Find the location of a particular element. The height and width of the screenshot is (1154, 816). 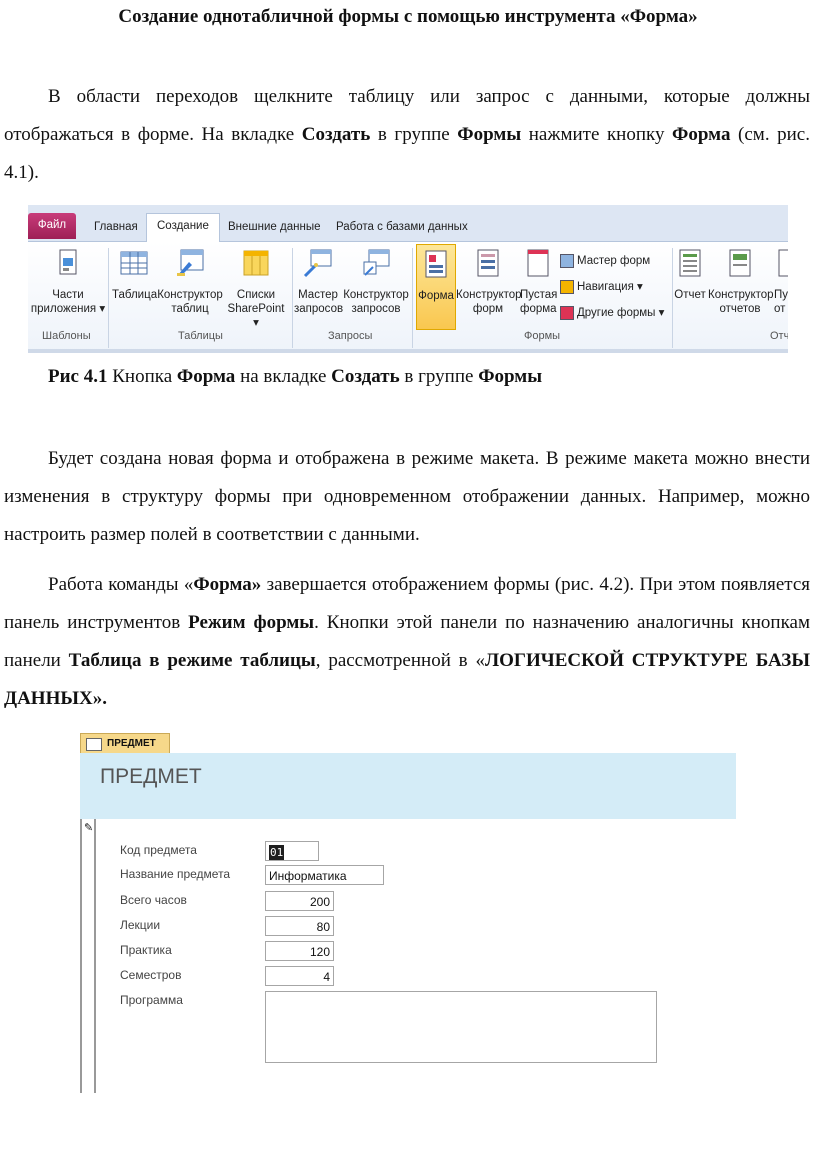

app-parts-button: Части приложения ▾ is located at coordinates (68, 282).